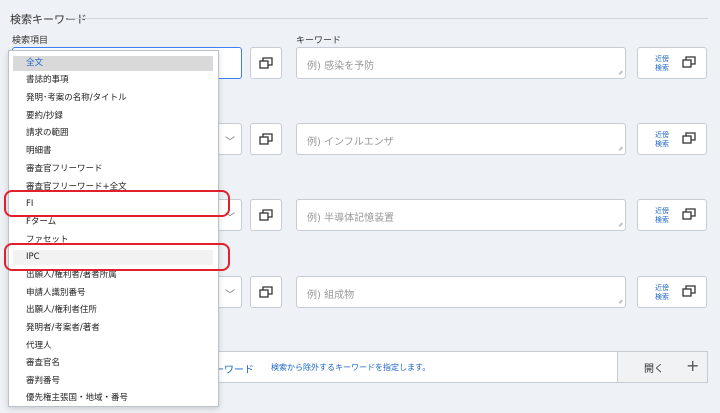  I want to click on dropdown-item: 申請人識別番号, so click(113, 293).